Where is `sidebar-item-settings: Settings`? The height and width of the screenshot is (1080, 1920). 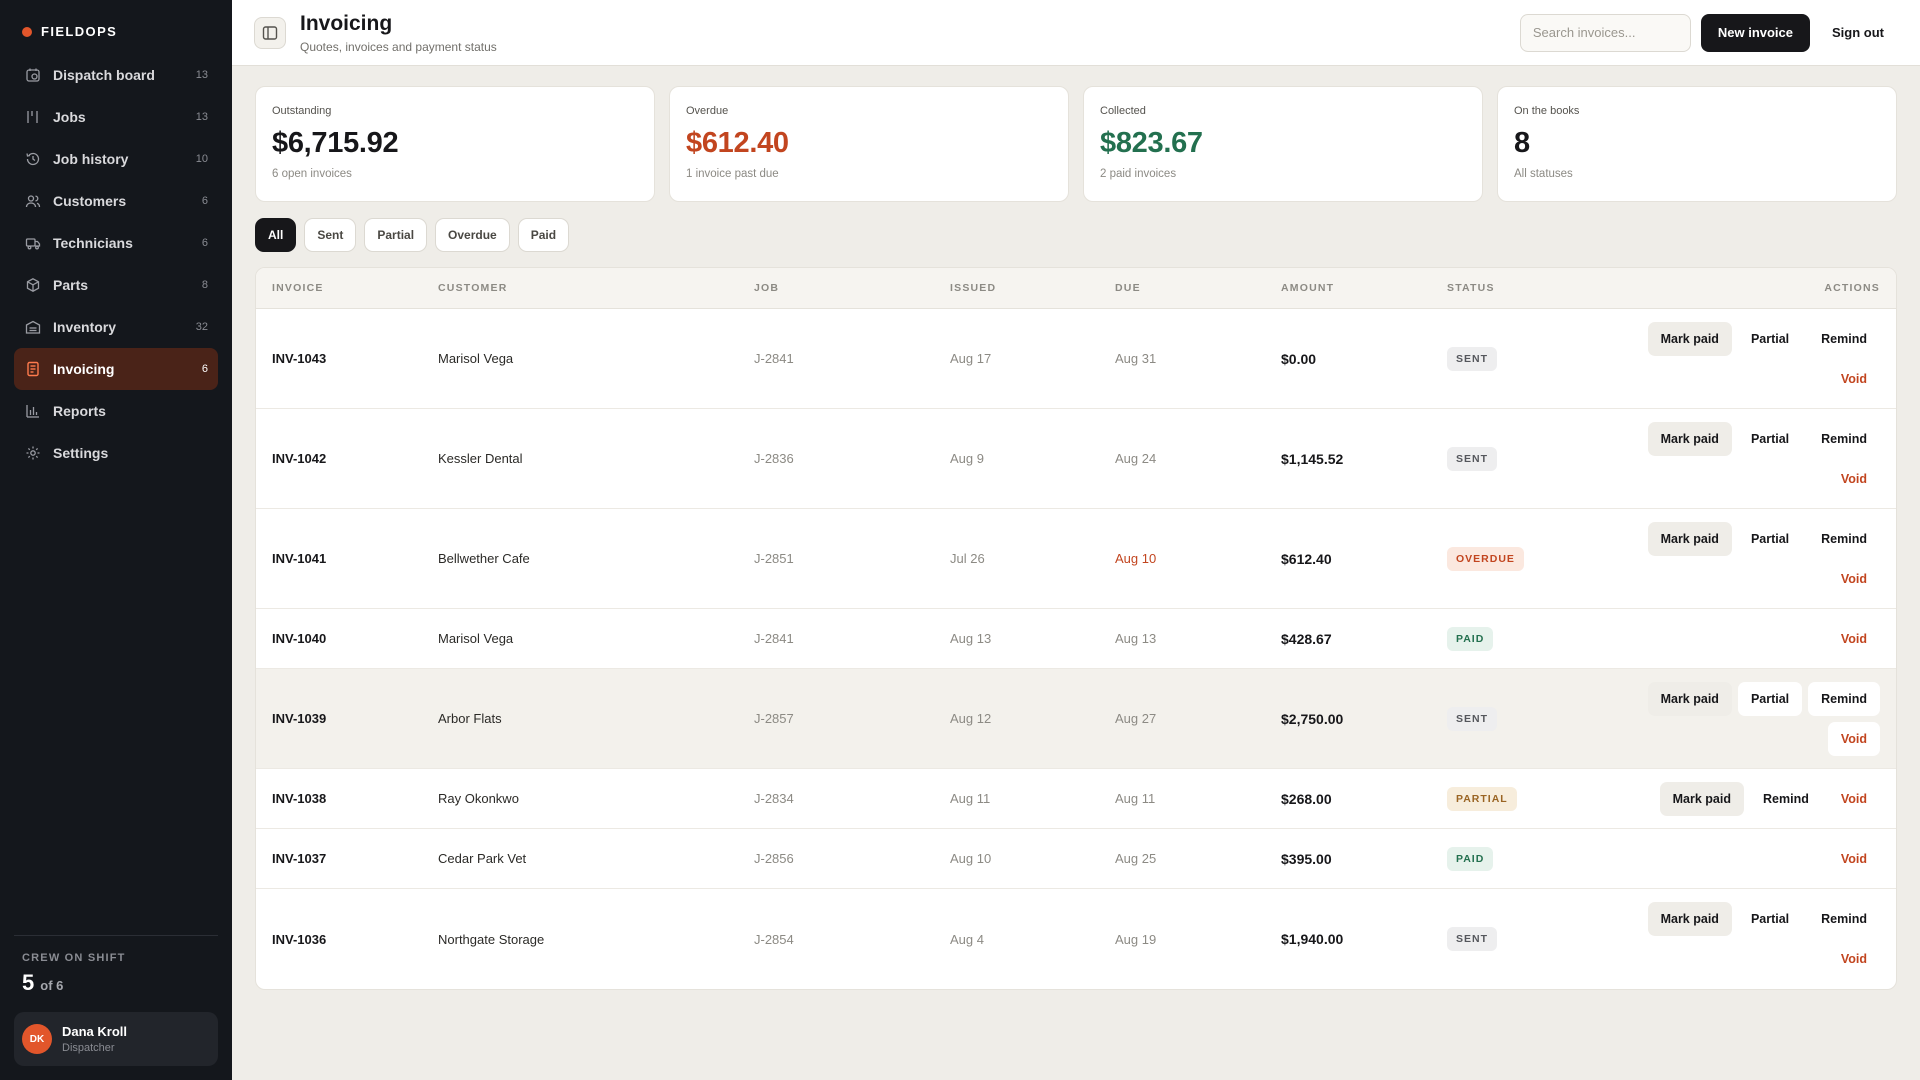
sidebar-item-settings: Settings is located at coordinates (116, 453).